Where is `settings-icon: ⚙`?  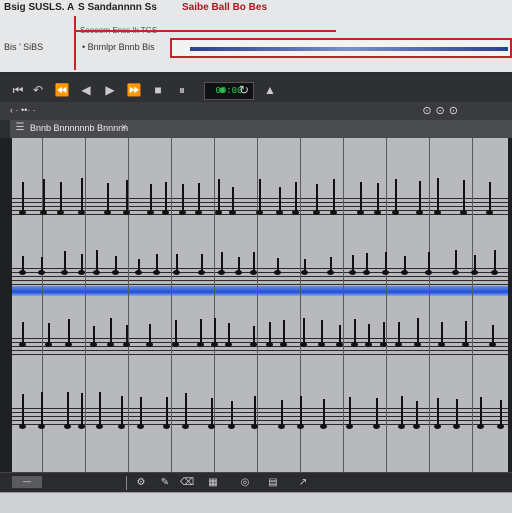
settings-icon: ⚙ is located at coordinates (141, 483).